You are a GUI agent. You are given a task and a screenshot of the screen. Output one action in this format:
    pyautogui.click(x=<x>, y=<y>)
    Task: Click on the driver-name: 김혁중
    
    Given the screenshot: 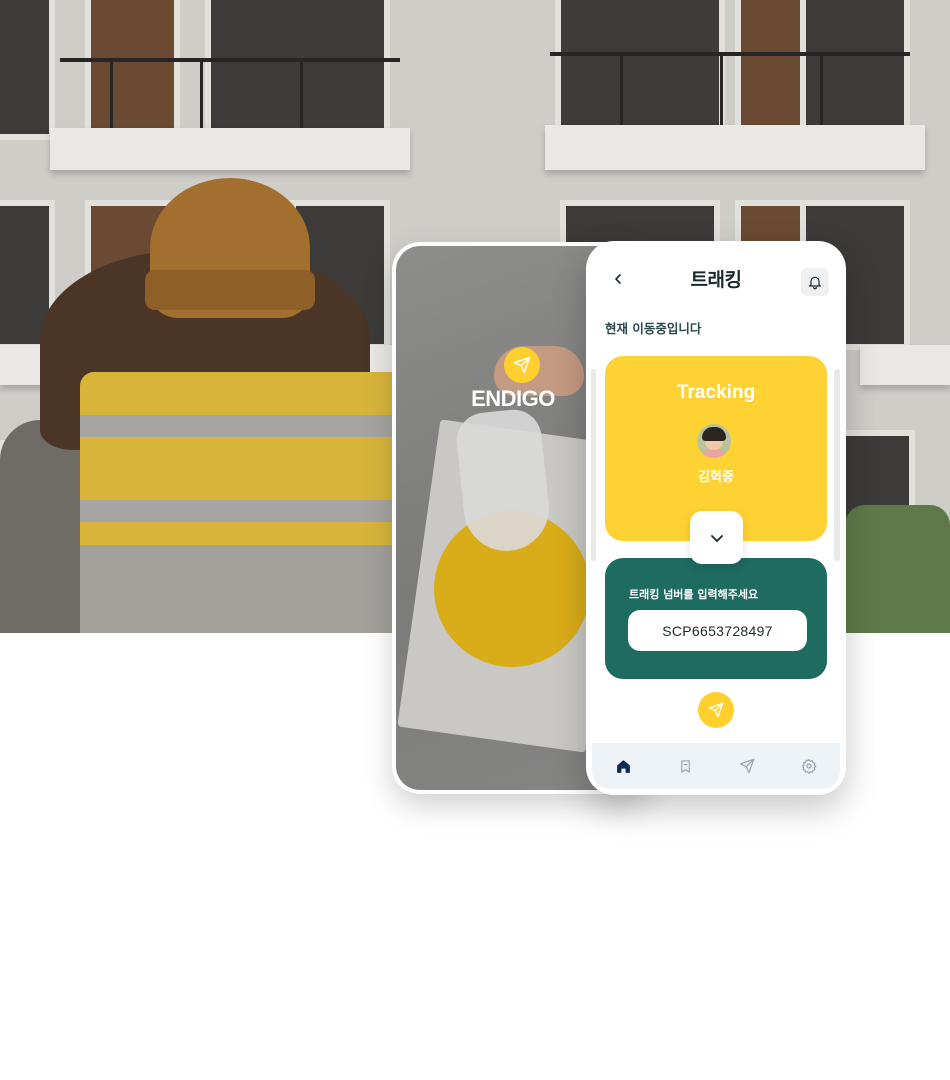 What is the action you would take?
    pyautogui.click(x=716, y=477)
    